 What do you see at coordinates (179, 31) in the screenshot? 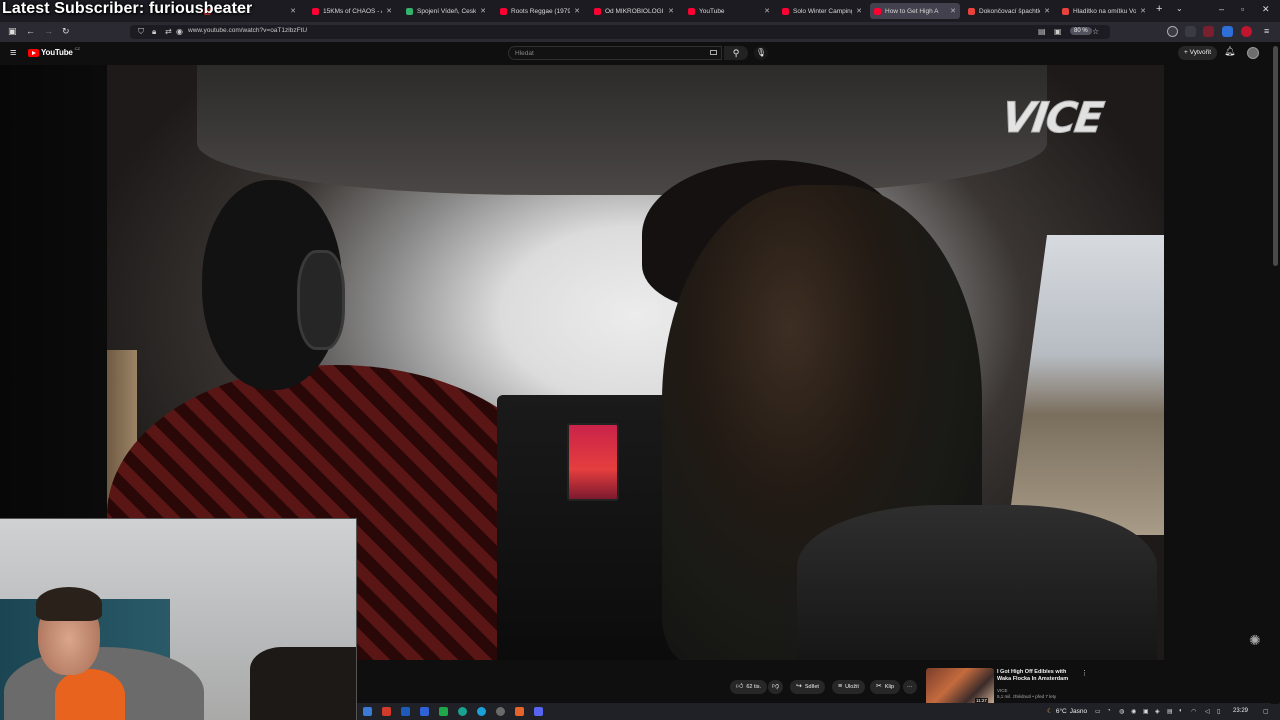
I see `camera-indicator-icon: ◉` at bounding box center [179, 31].